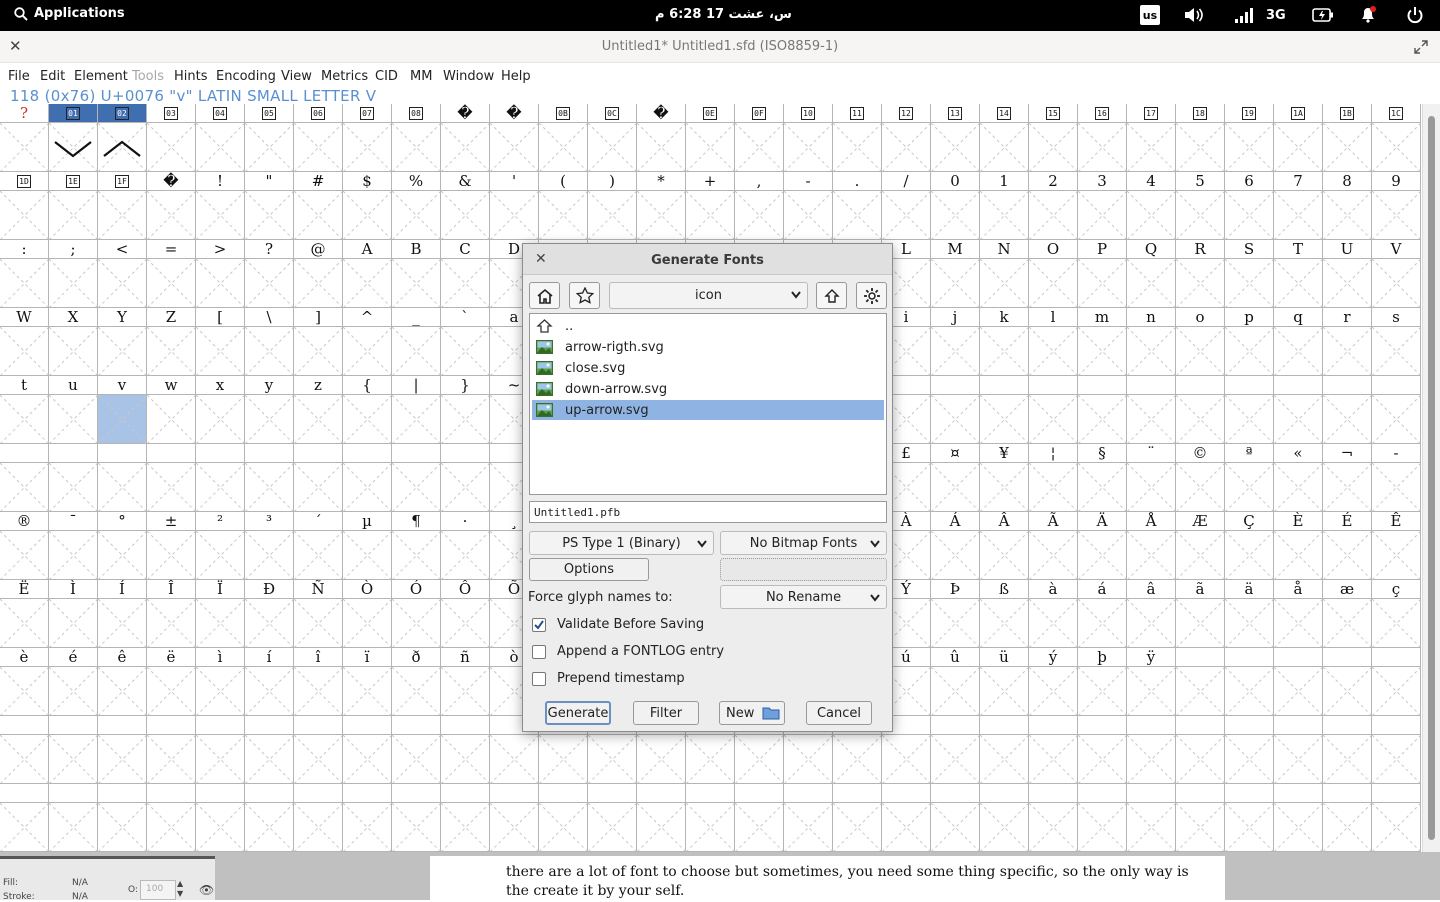  Describe the element at coordinates (803, 543) in the screenshot. I see `bitmap-format-select: No Bitmap Fonts` at that location.